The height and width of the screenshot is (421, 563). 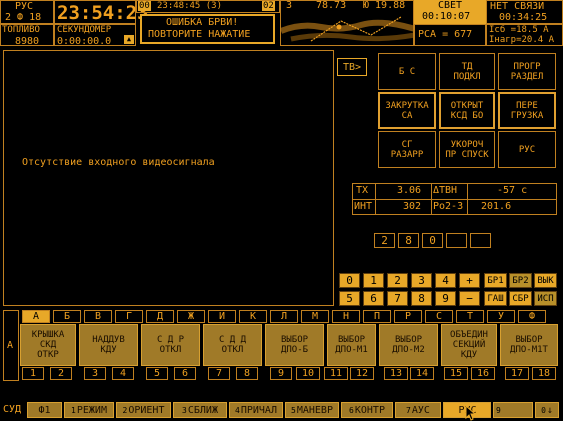 What do you see at coordinates (170, 345) in the screenshot?
I see `fkey-sdr: С Д Р ОТКЛ` at bounding box center [170, 345].